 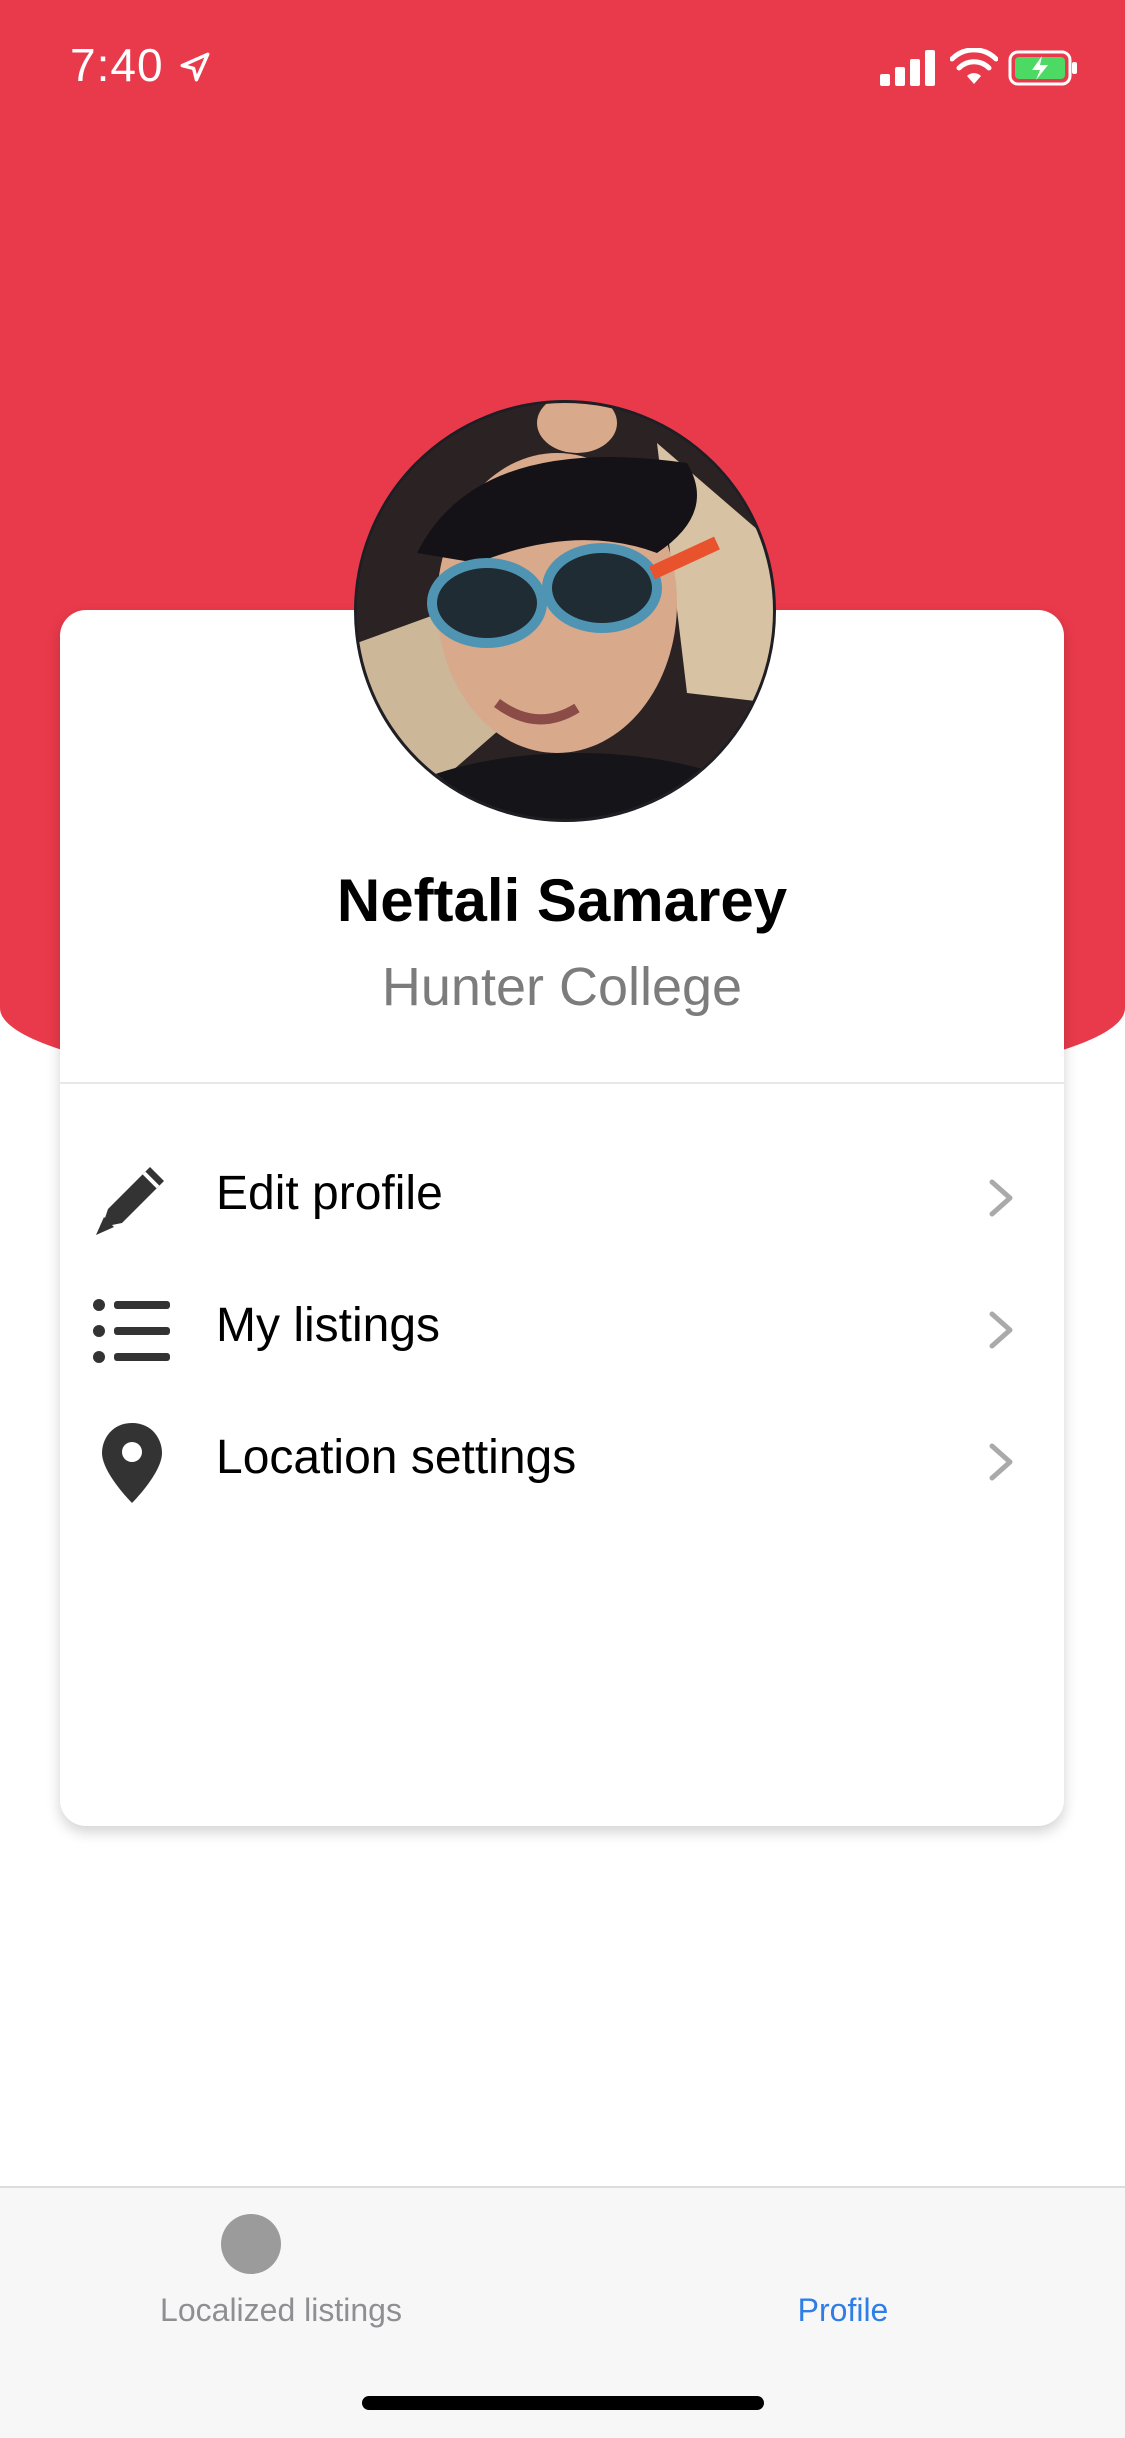 What do you see at coordinates (328, 1325) in the screenshot?
I see `menu-label-my-listings: My listings` at bounding box center [328, 1325].